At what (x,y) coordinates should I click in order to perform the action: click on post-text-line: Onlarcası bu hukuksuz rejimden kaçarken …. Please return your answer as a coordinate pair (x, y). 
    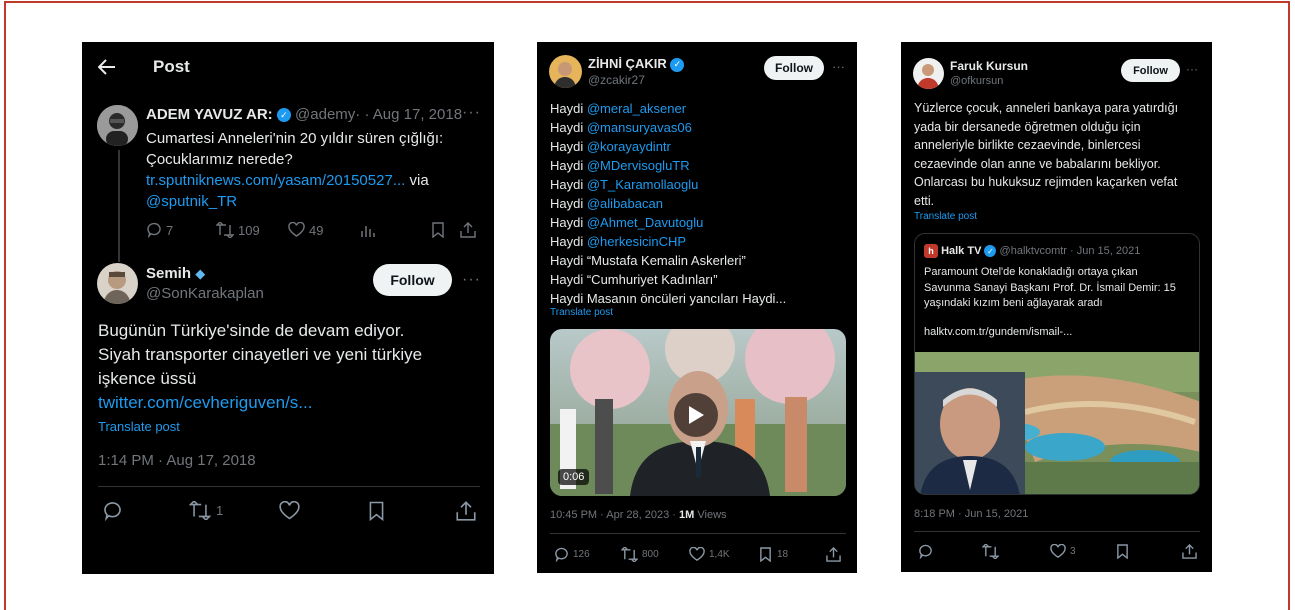
    Looking at the image, I should click on (1046, 182).